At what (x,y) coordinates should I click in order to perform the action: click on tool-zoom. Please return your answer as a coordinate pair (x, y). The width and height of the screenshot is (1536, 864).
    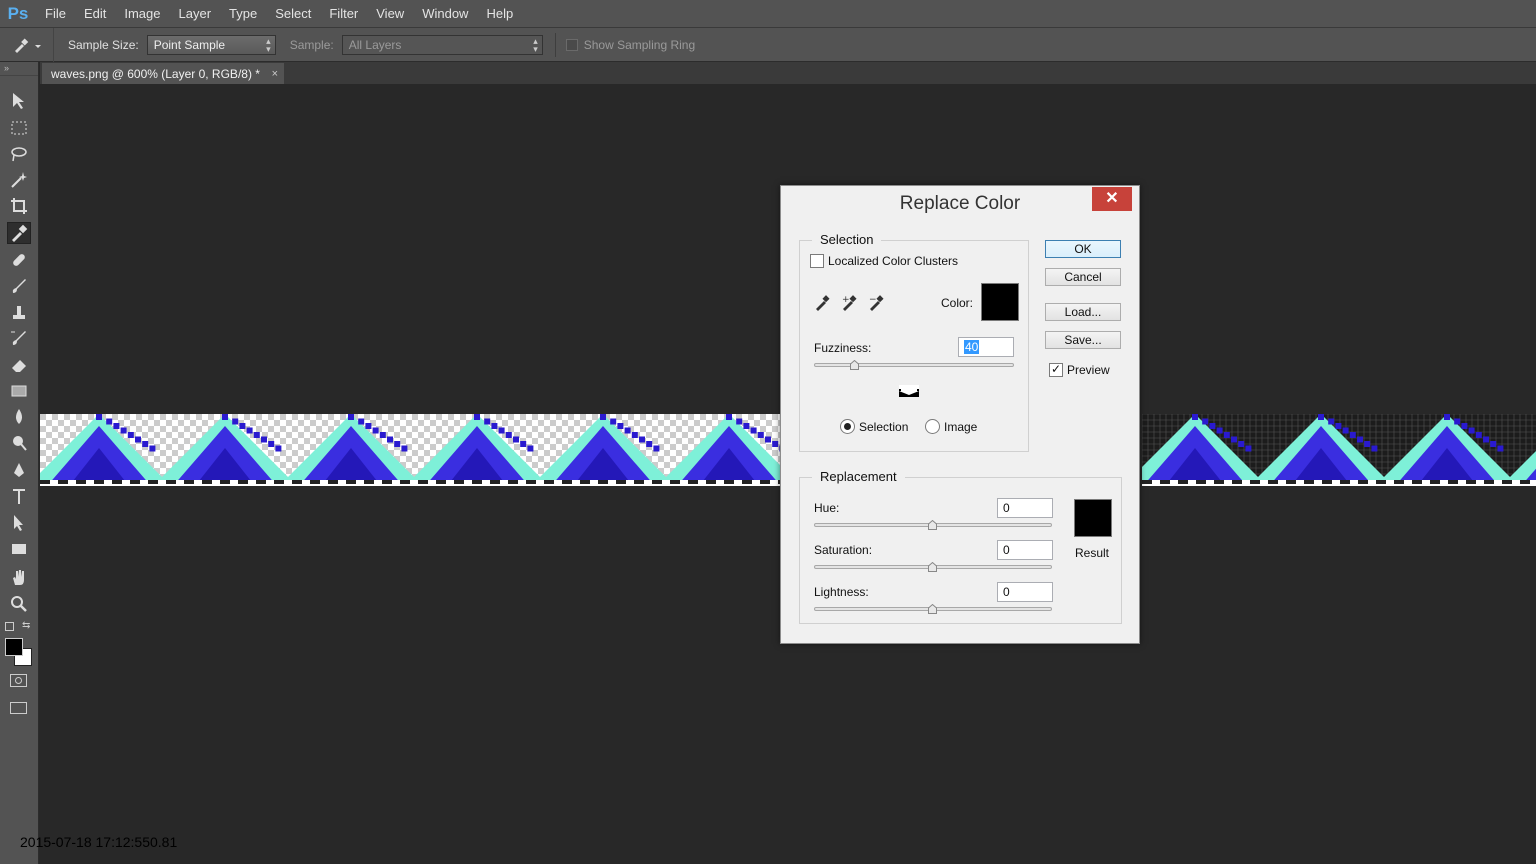
    Looking at the image, I should click on (19, 604).